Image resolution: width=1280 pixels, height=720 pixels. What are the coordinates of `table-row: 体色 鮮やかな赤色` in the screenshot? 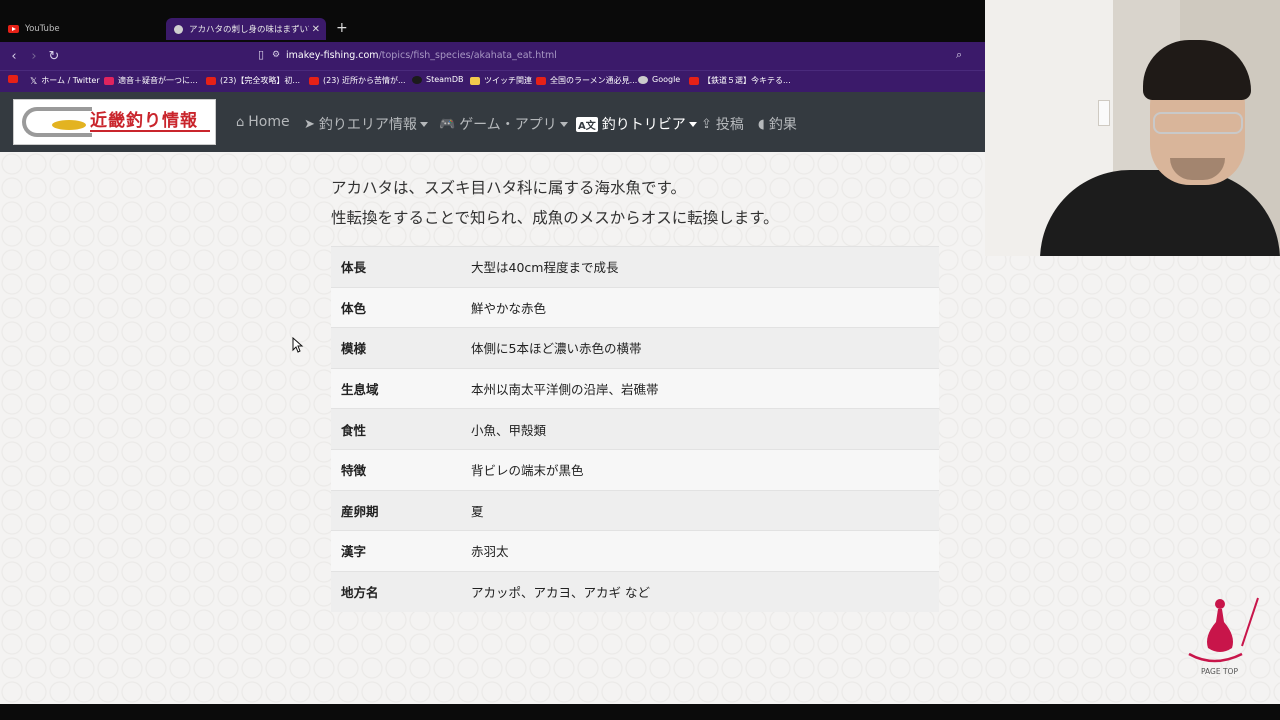 It's located at (635, 307).